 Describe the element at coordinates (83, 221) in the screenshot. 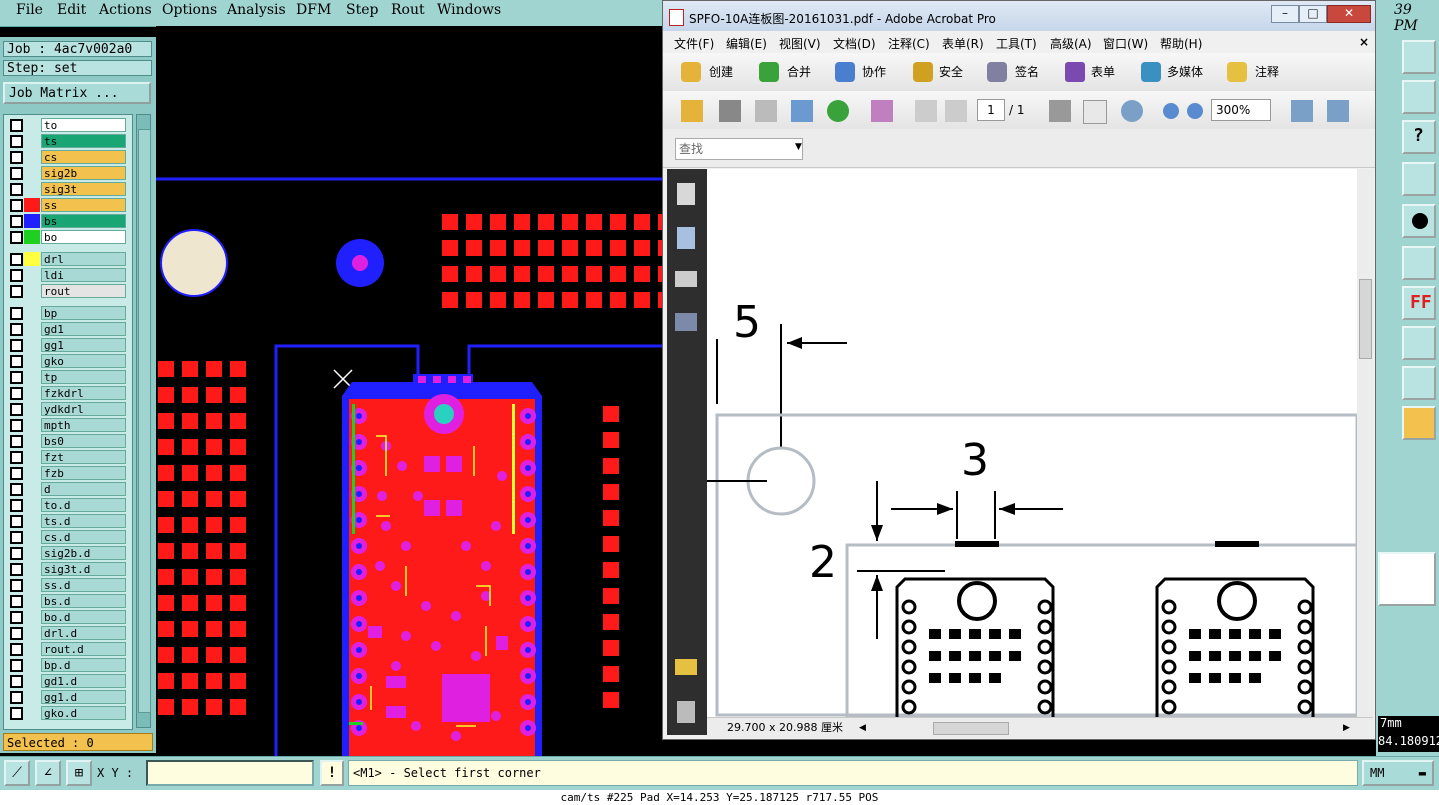

I see `layer-name: bs` at that location.